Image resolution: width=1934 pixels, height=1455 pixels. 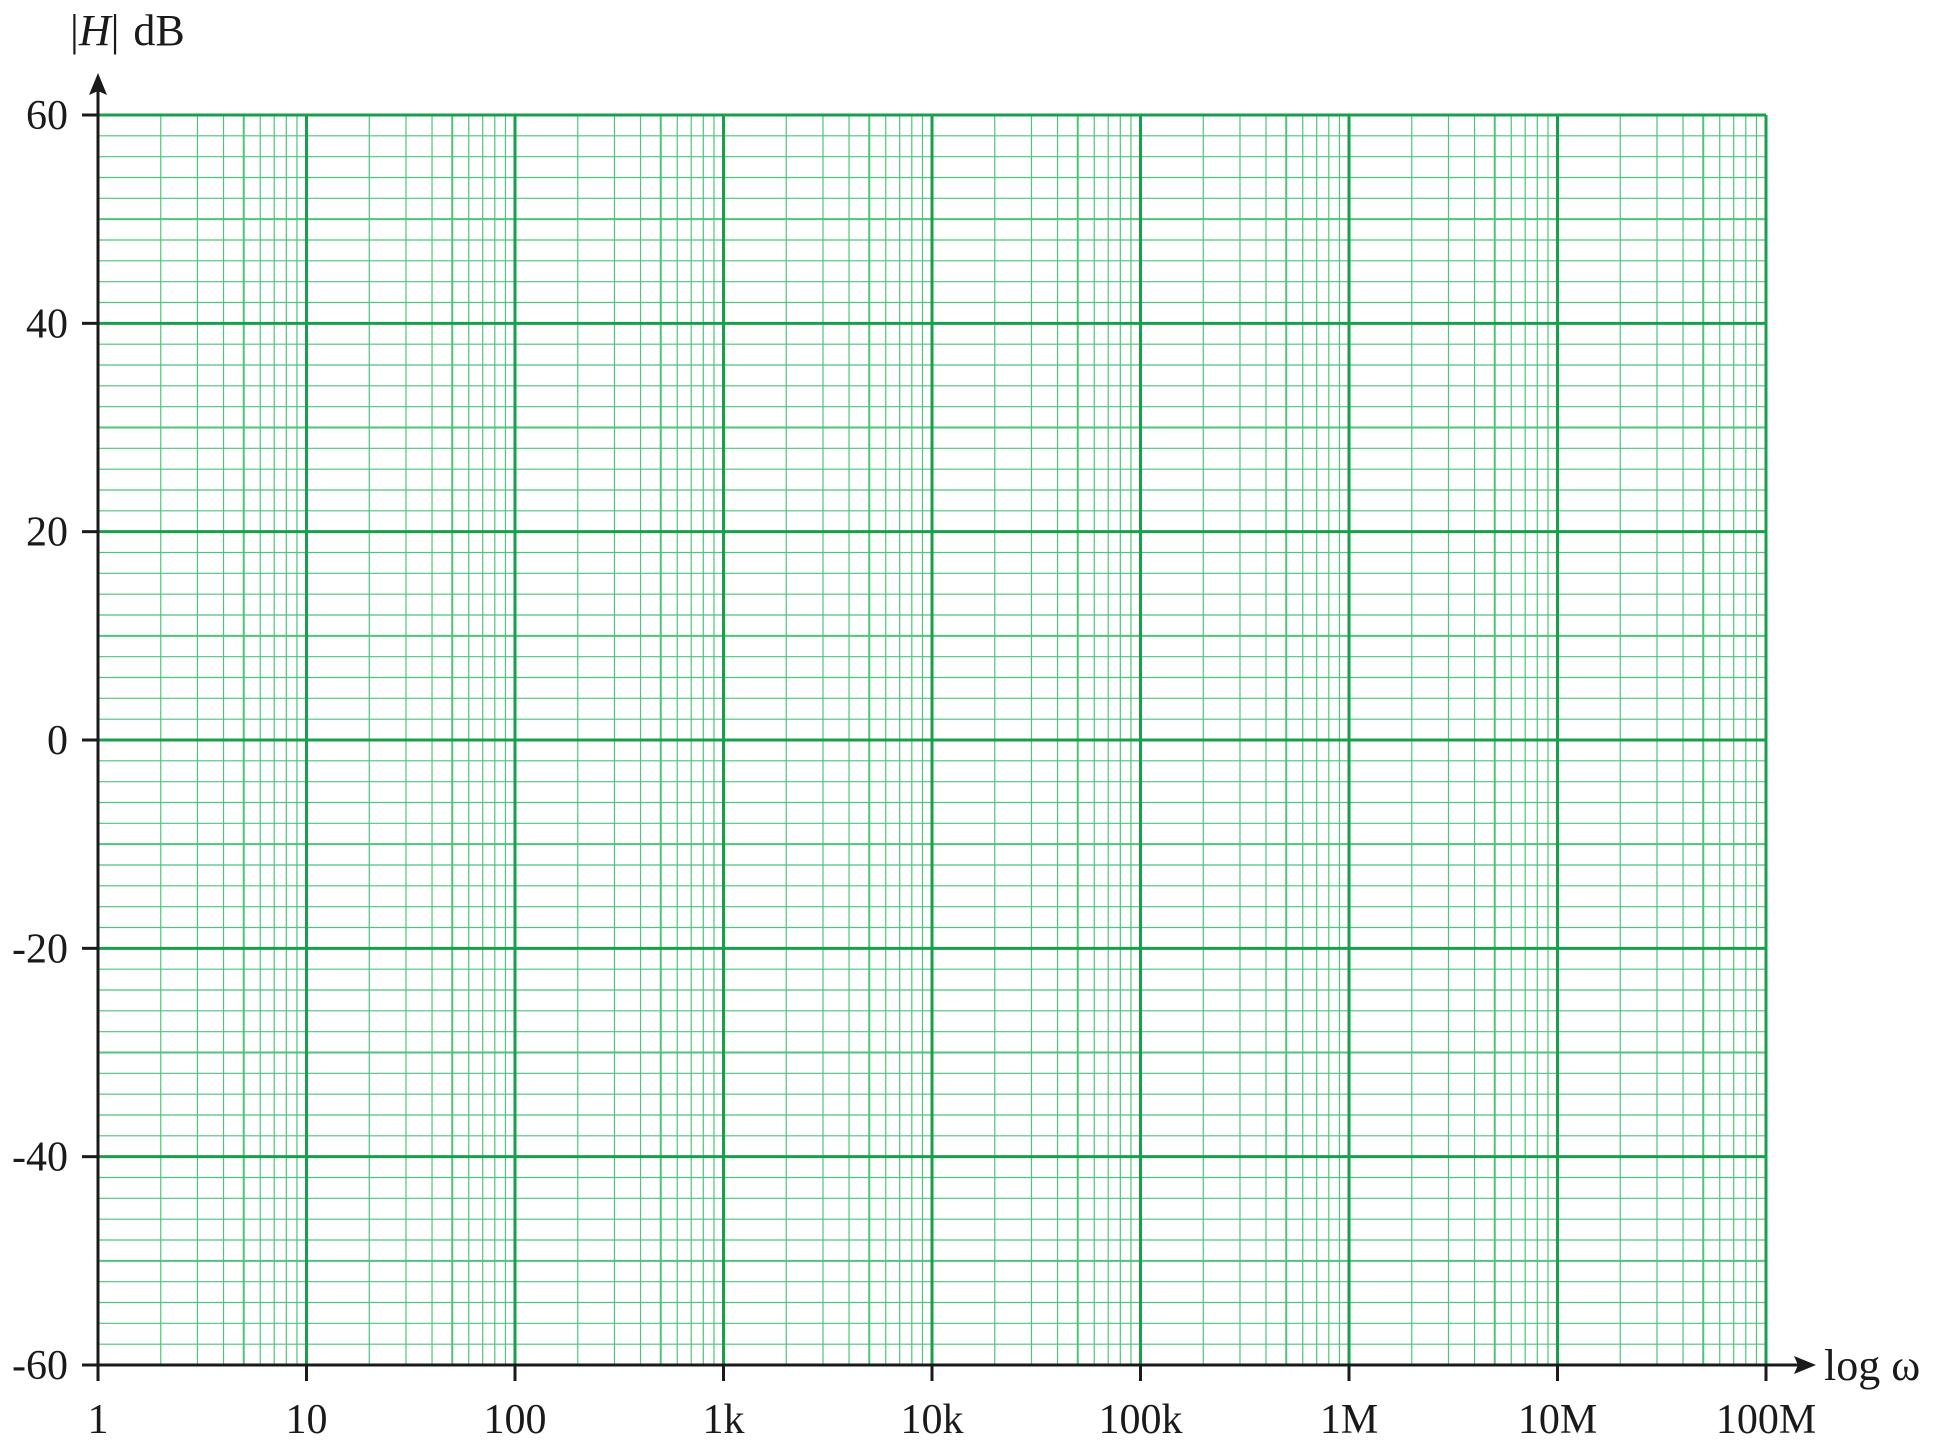 I want to click on y-axis-label: |H| dB, so click(x=127, y=30).